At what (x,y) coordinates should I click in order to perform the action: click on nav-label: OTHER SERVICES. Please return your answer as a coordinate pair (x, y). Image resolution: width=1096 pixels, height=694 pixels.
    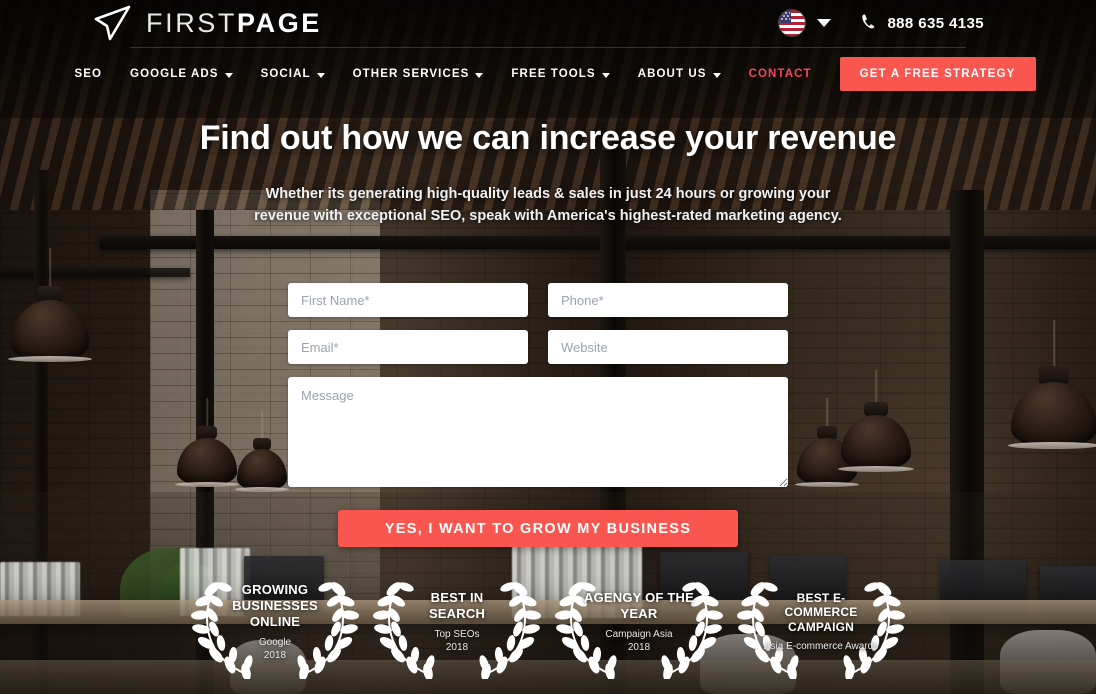
    Looking at the image, I should click on (411, 74).